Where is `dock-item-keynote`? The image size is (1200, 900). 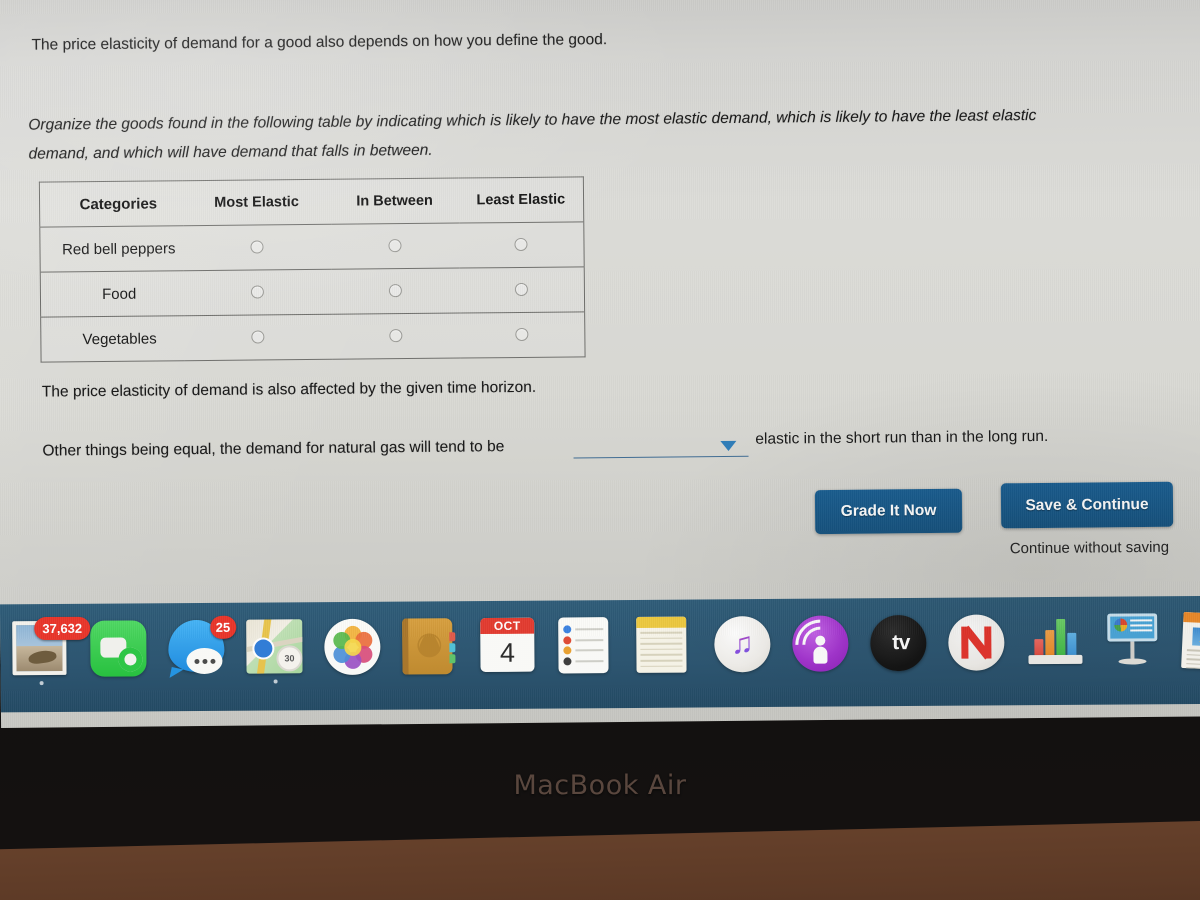
dock-item-keynote is located at coordinates (1133, 642).